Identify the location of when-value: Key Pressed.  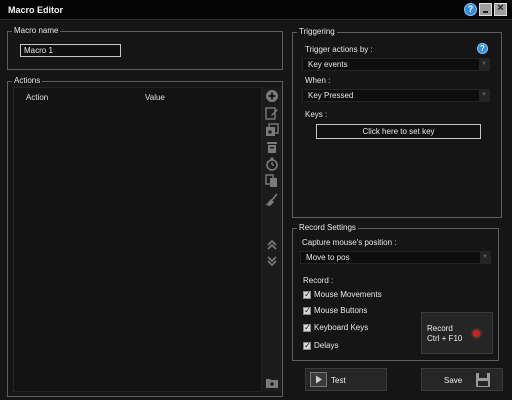
(331, 95).